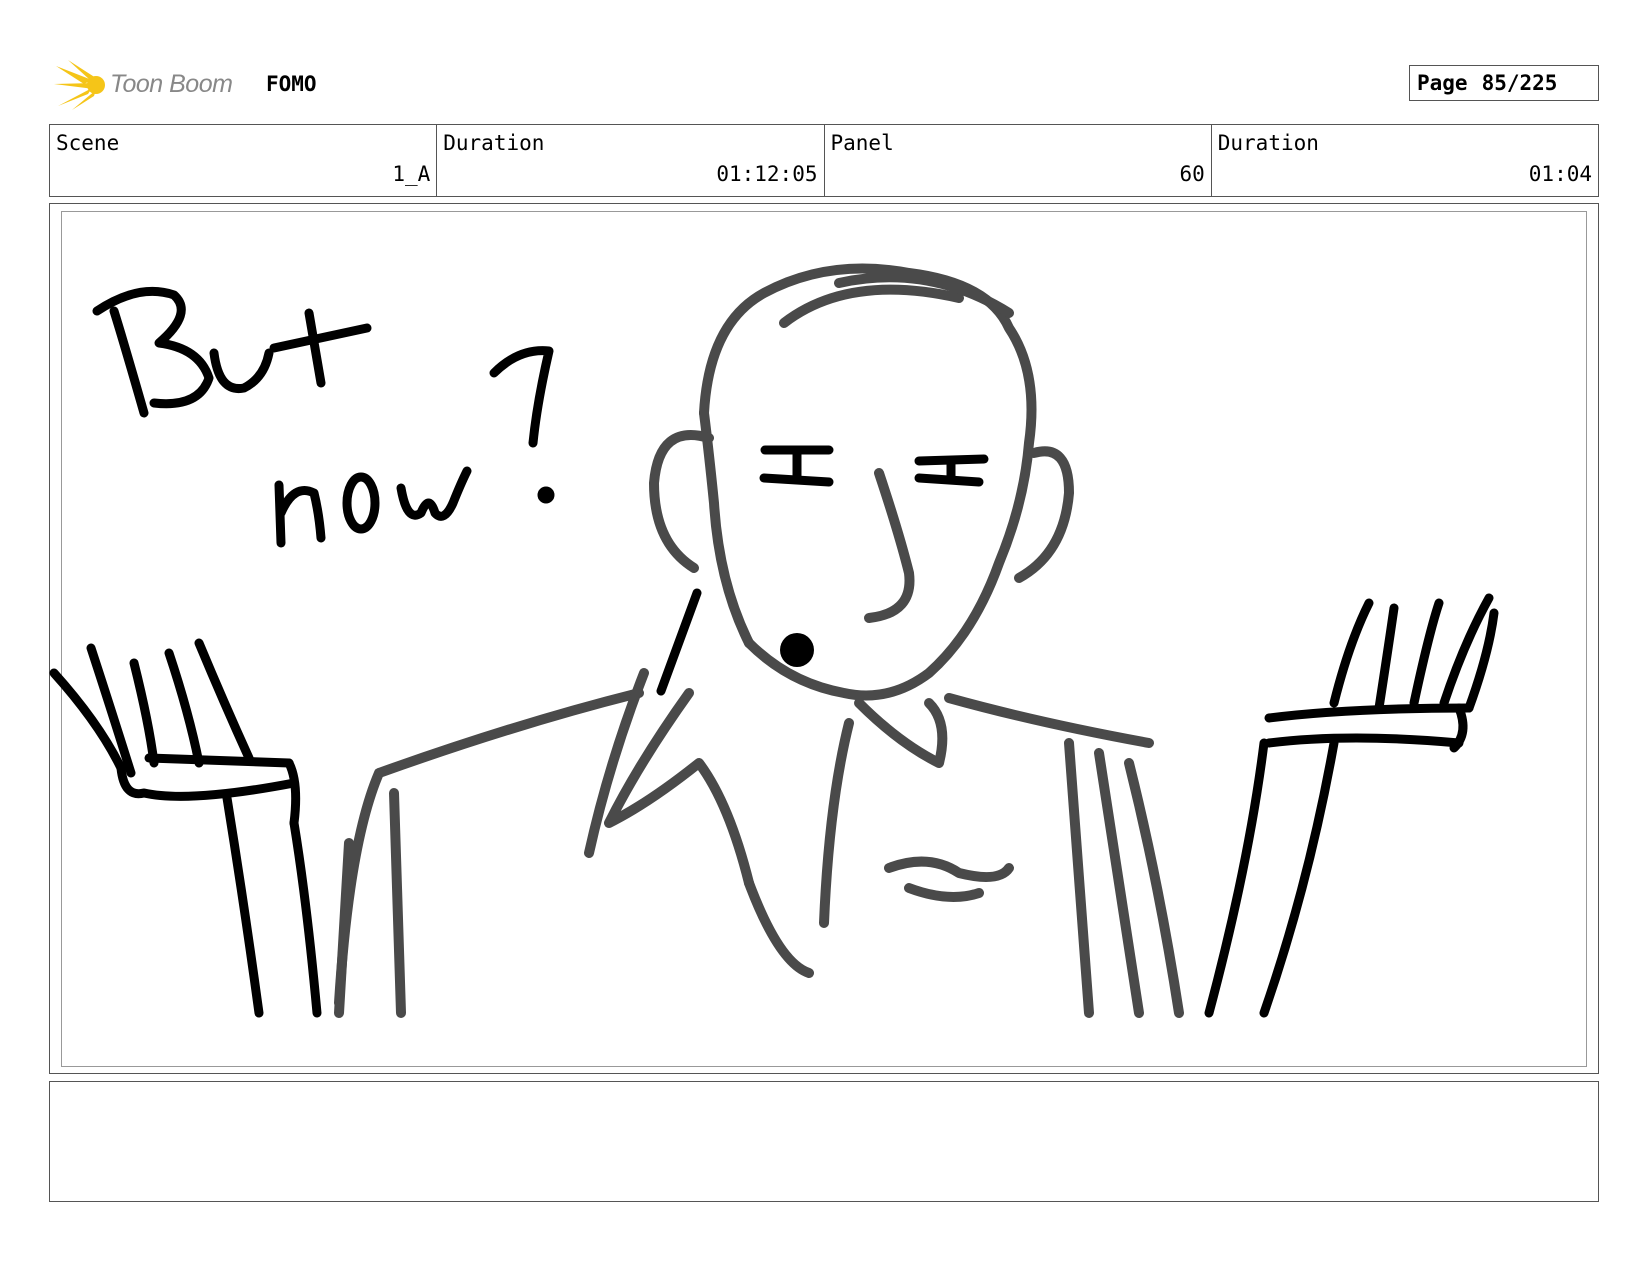  I want to click on character-mouth, so click(797, 650).